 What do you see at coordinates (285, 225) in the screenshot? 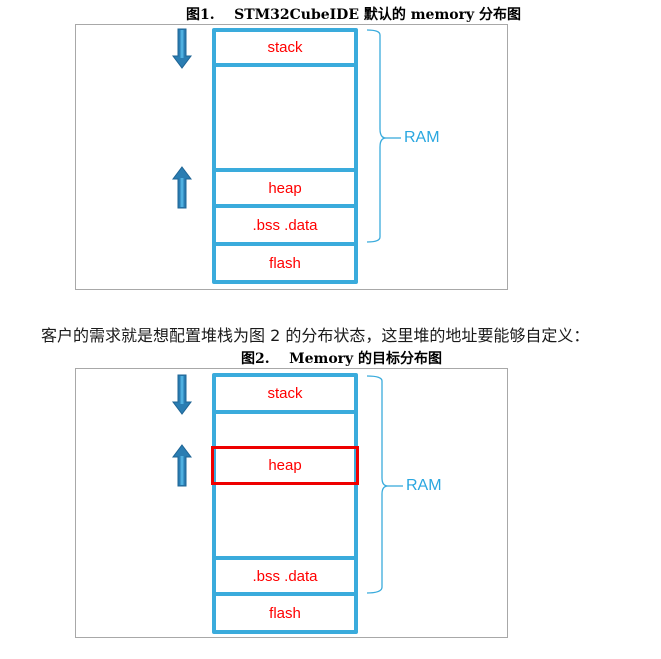
I see `figure1-bss-data-block: .bss .data` at bounding box center [285, 225].